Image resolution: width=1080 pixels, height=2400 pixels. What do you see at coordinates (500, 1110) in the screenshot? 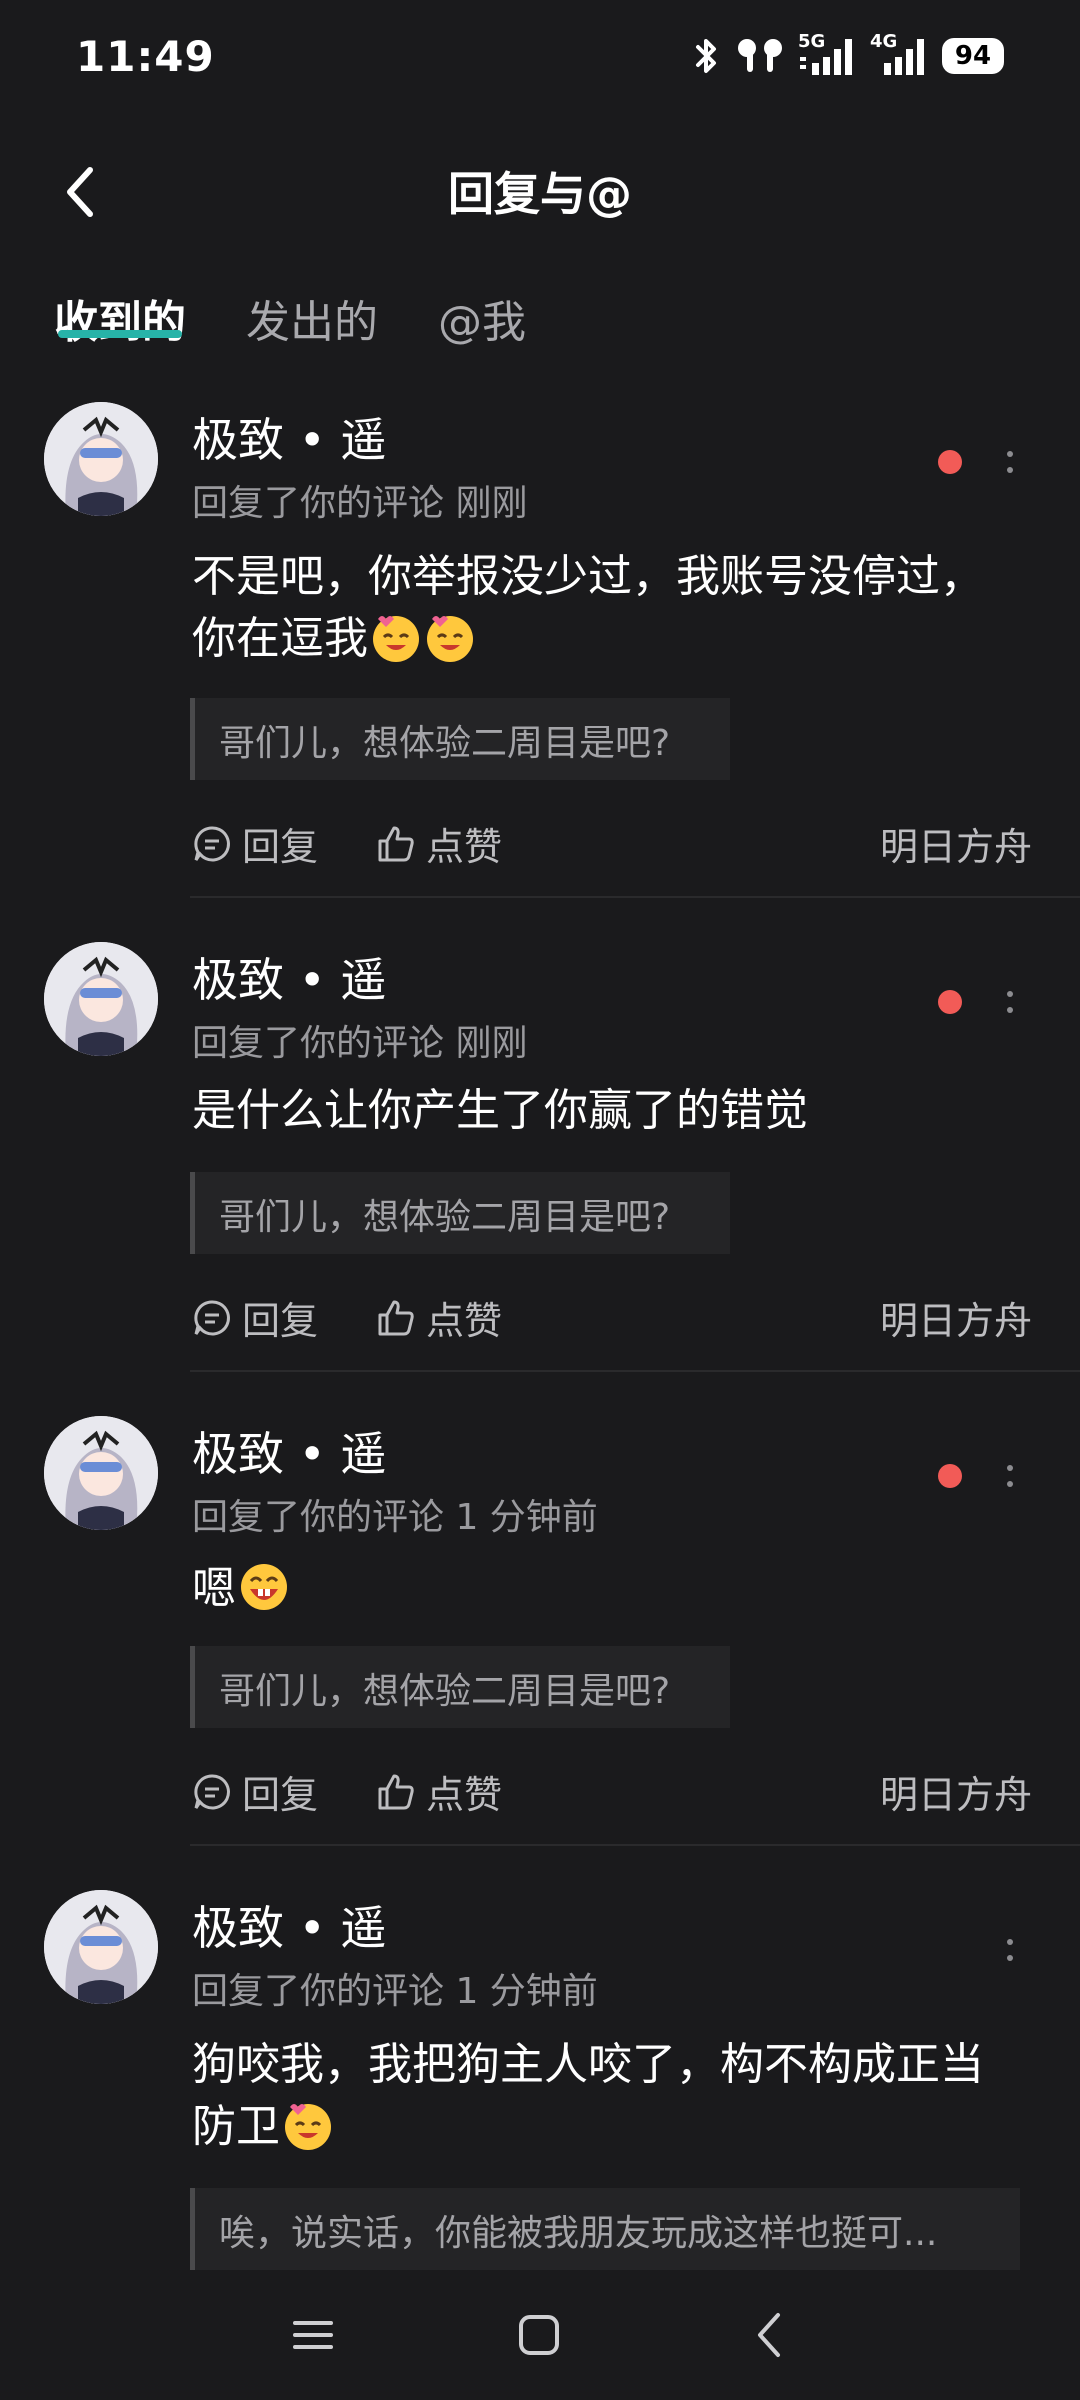
I see `comment-text: 是什么让你产生了你赢了的错觉` at bounding box center [500, 1110].